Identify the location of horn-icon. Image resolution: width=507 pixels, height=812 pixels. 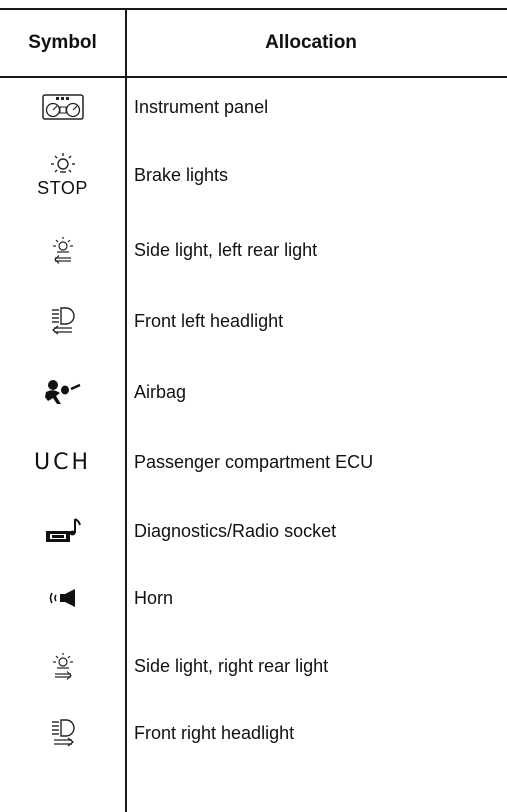
(63, 598).